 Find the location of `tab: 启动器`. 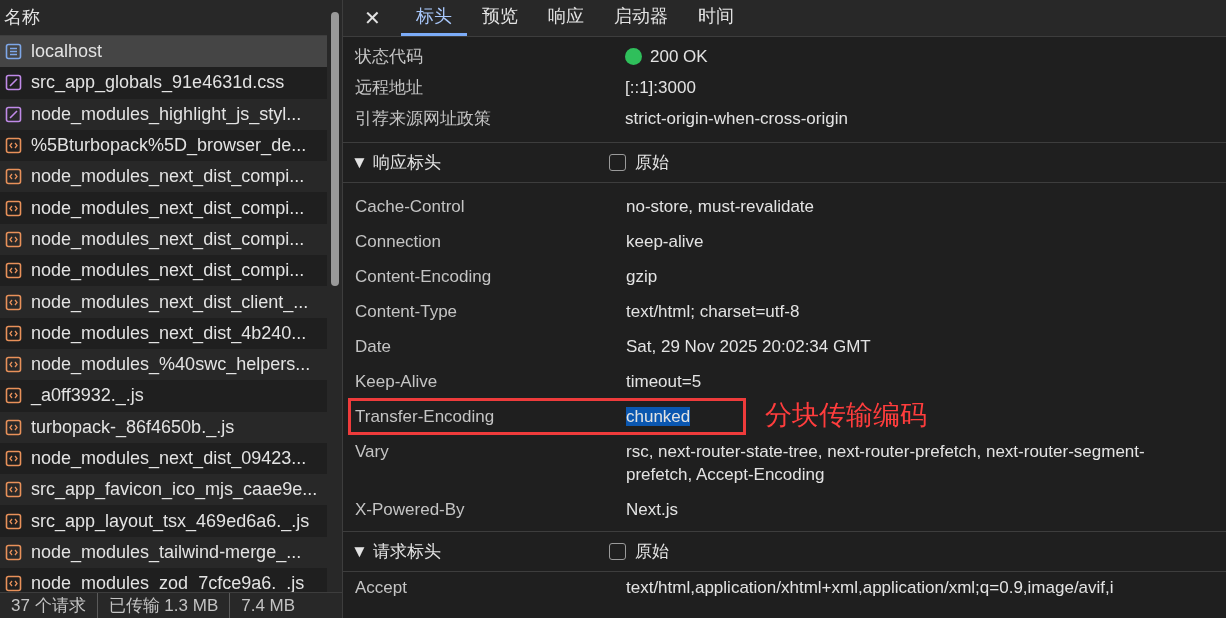

tab: 启动器 is located at coordinates (641, 18).